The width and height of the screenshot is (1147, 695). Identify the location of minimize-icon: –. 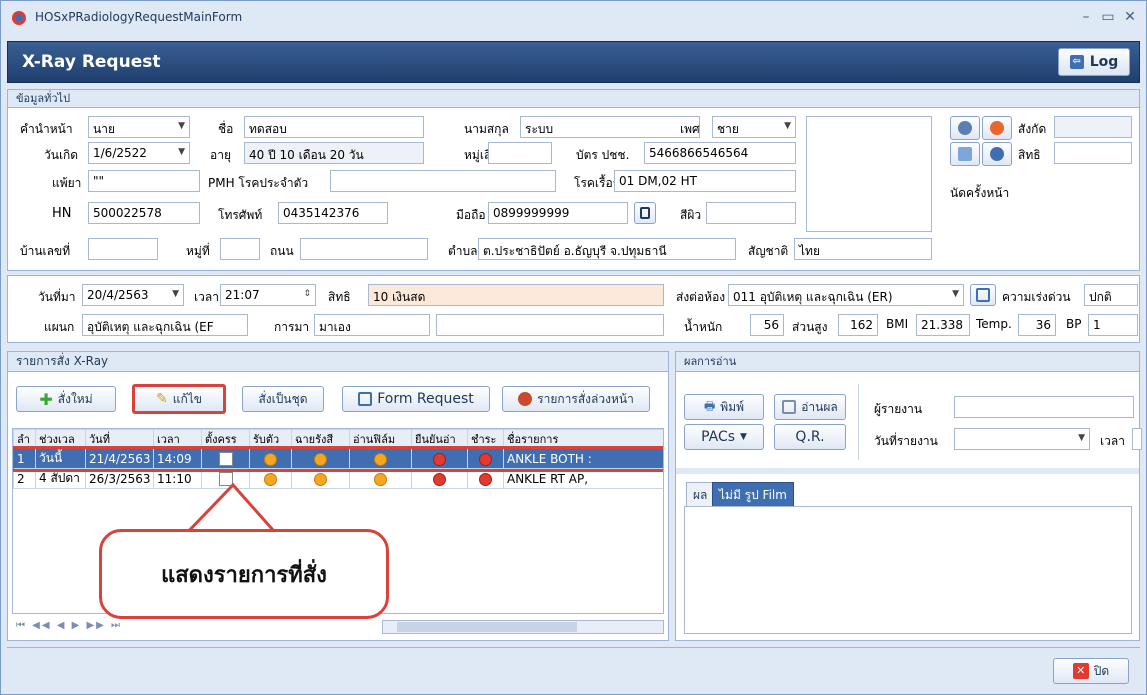
(1086, 17).